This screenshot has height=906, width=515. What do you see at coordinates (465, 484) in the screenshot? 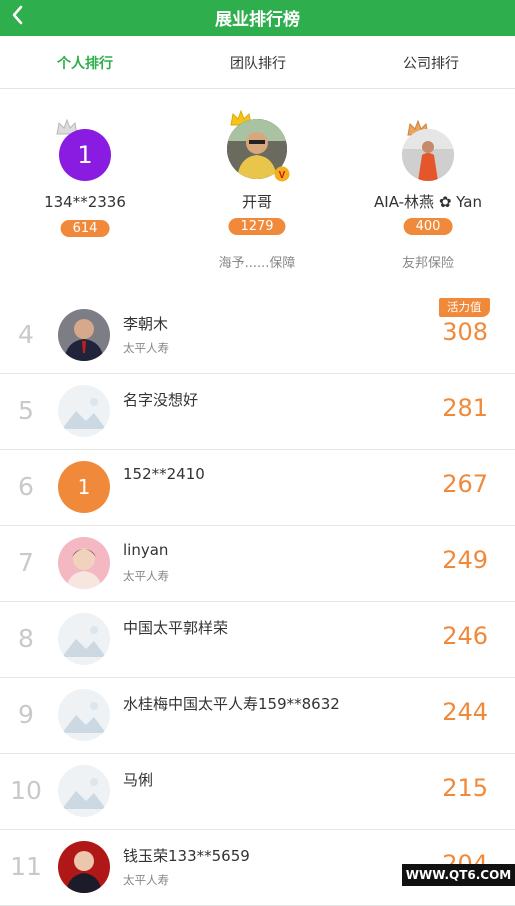
I see `member-score: 267` at bounding box center [465, 484].